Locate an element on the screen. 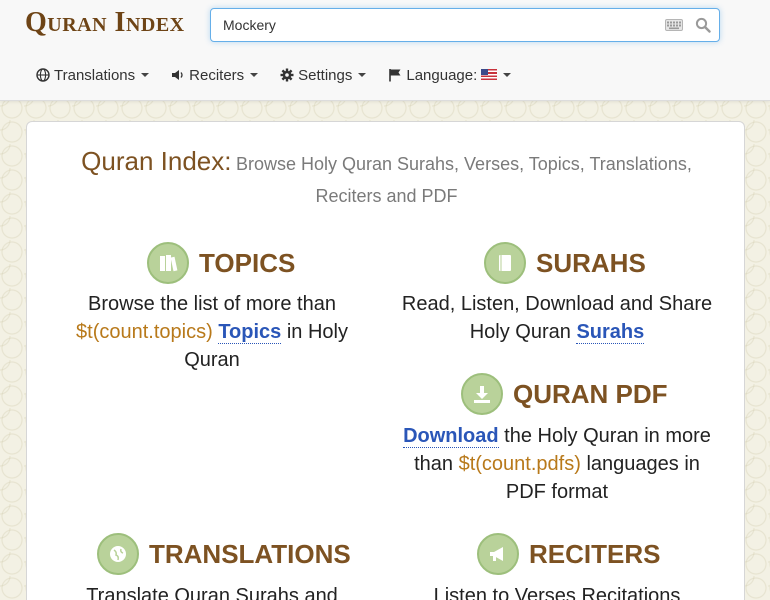 The width and height of the screenshot is (770, 600). reciters-description: Listen to Verses Recitations is located at coordinates (557, 591).